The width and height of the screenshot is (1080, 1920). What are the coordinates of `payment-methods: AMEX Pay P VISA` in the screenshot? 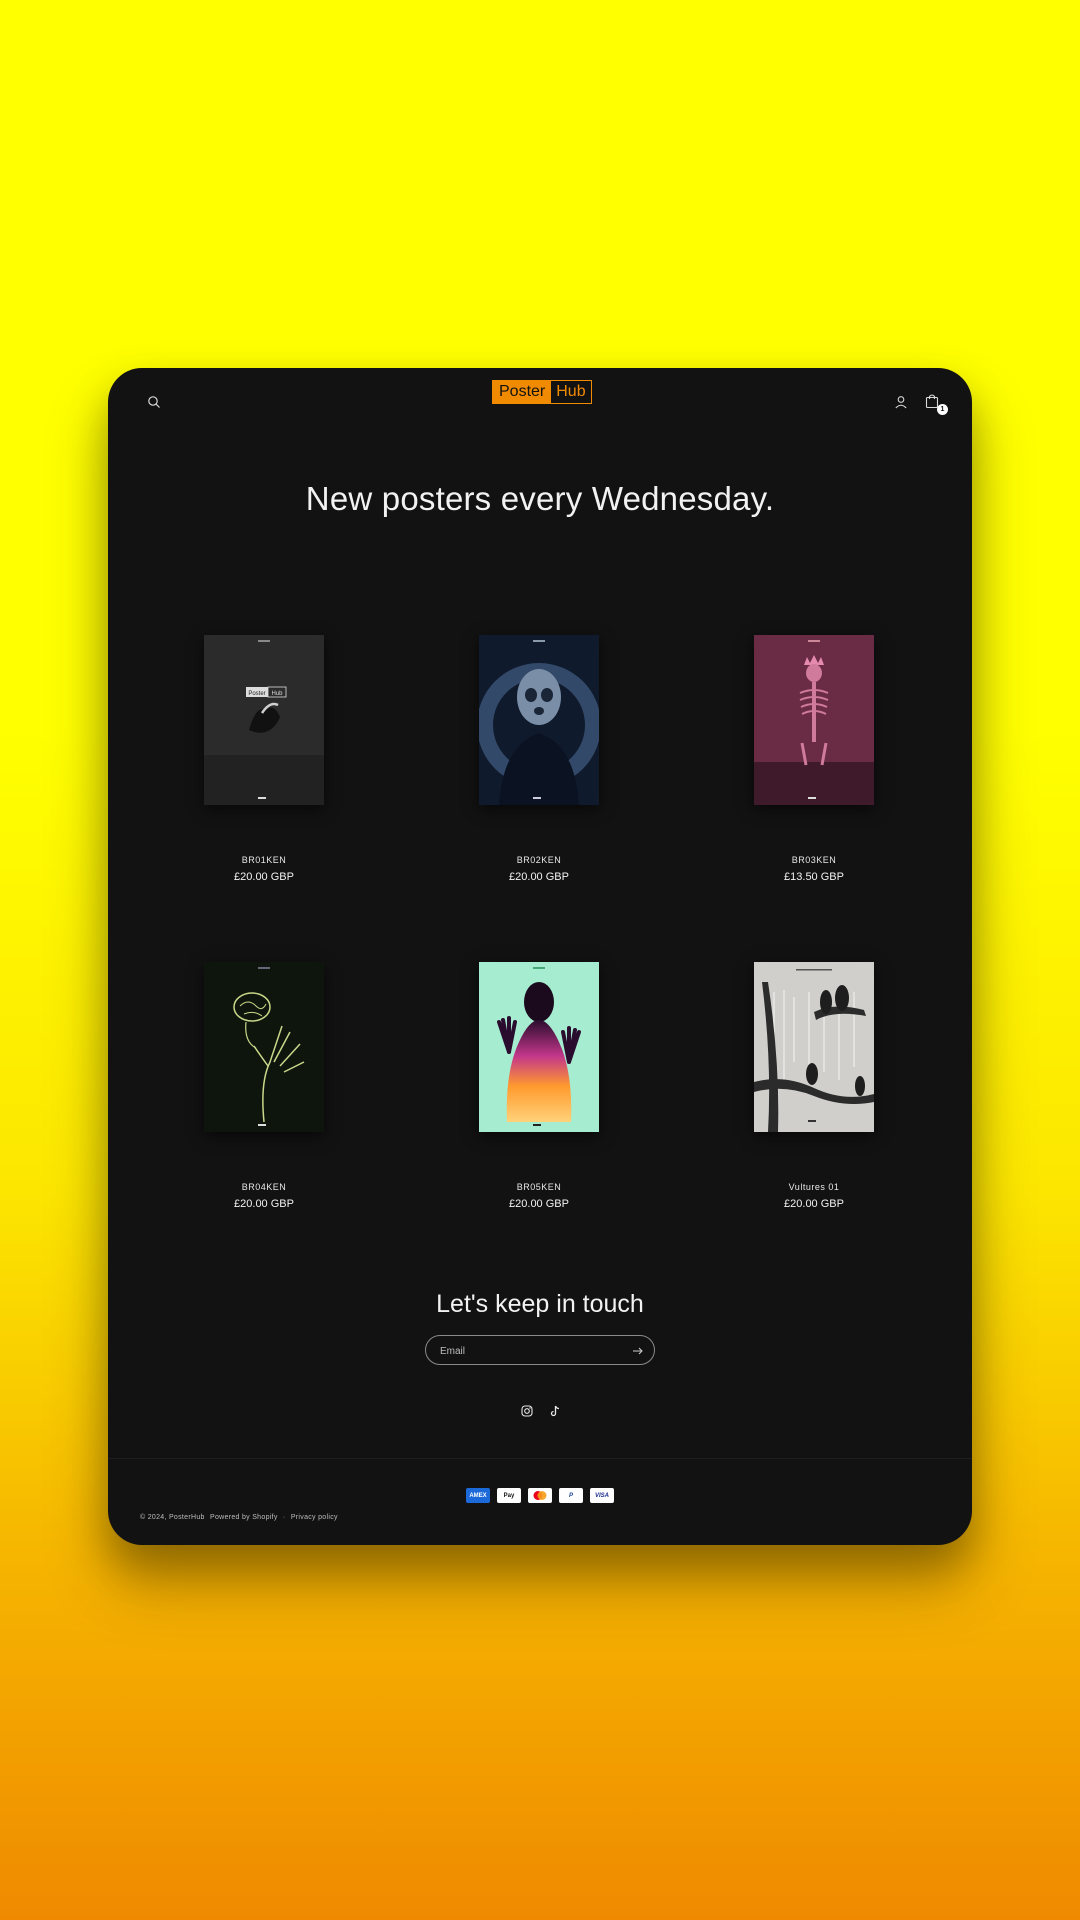 It's located at (540, 1495).